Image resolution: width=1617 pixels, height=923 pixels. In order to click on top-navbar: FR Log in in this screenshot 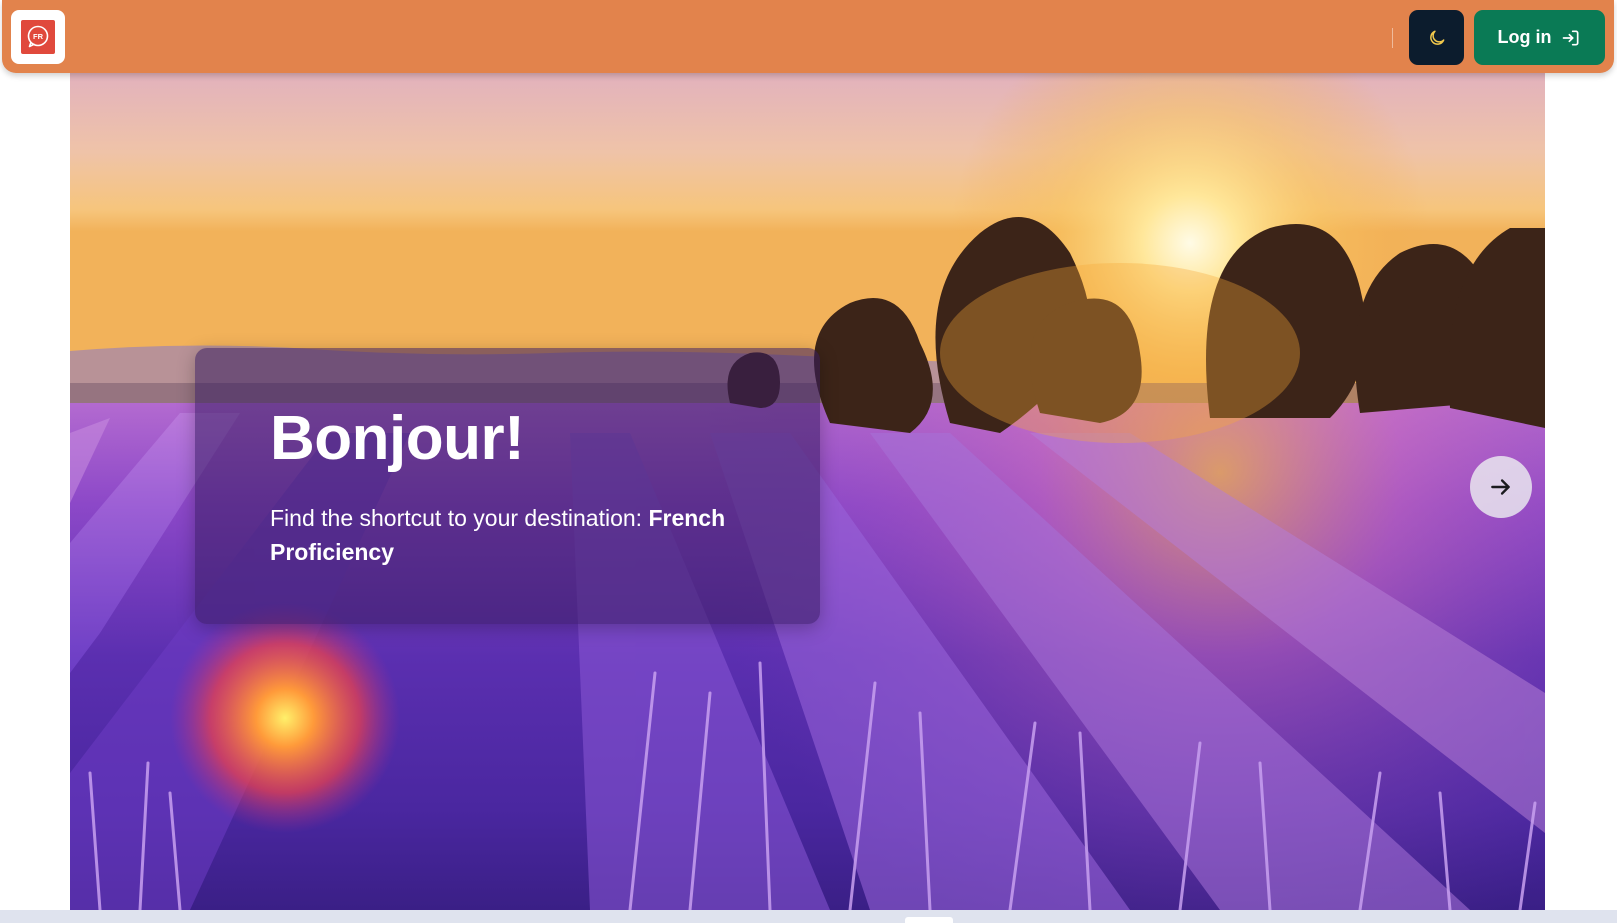, I will do `click(808, 36)`.